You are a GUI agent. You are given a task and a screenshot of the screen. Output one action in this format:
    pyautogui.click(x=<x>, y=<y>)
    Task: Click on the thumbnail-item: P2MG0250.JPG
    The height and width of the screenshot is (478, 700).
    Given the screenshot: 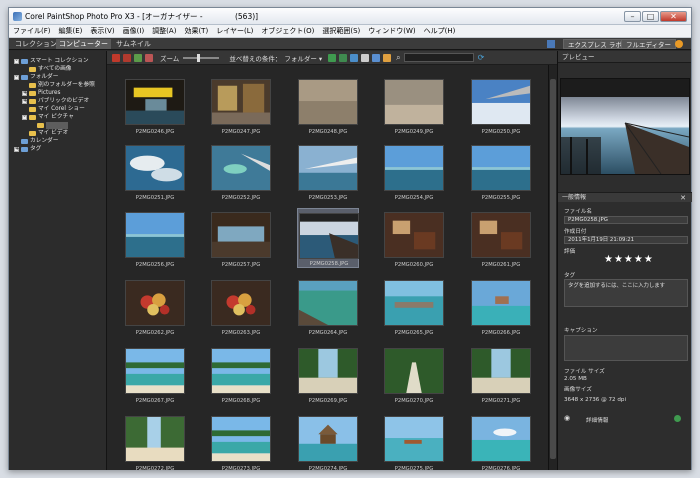 What is the action you would take?
    pyautogui.click(x=501, y=105)
    